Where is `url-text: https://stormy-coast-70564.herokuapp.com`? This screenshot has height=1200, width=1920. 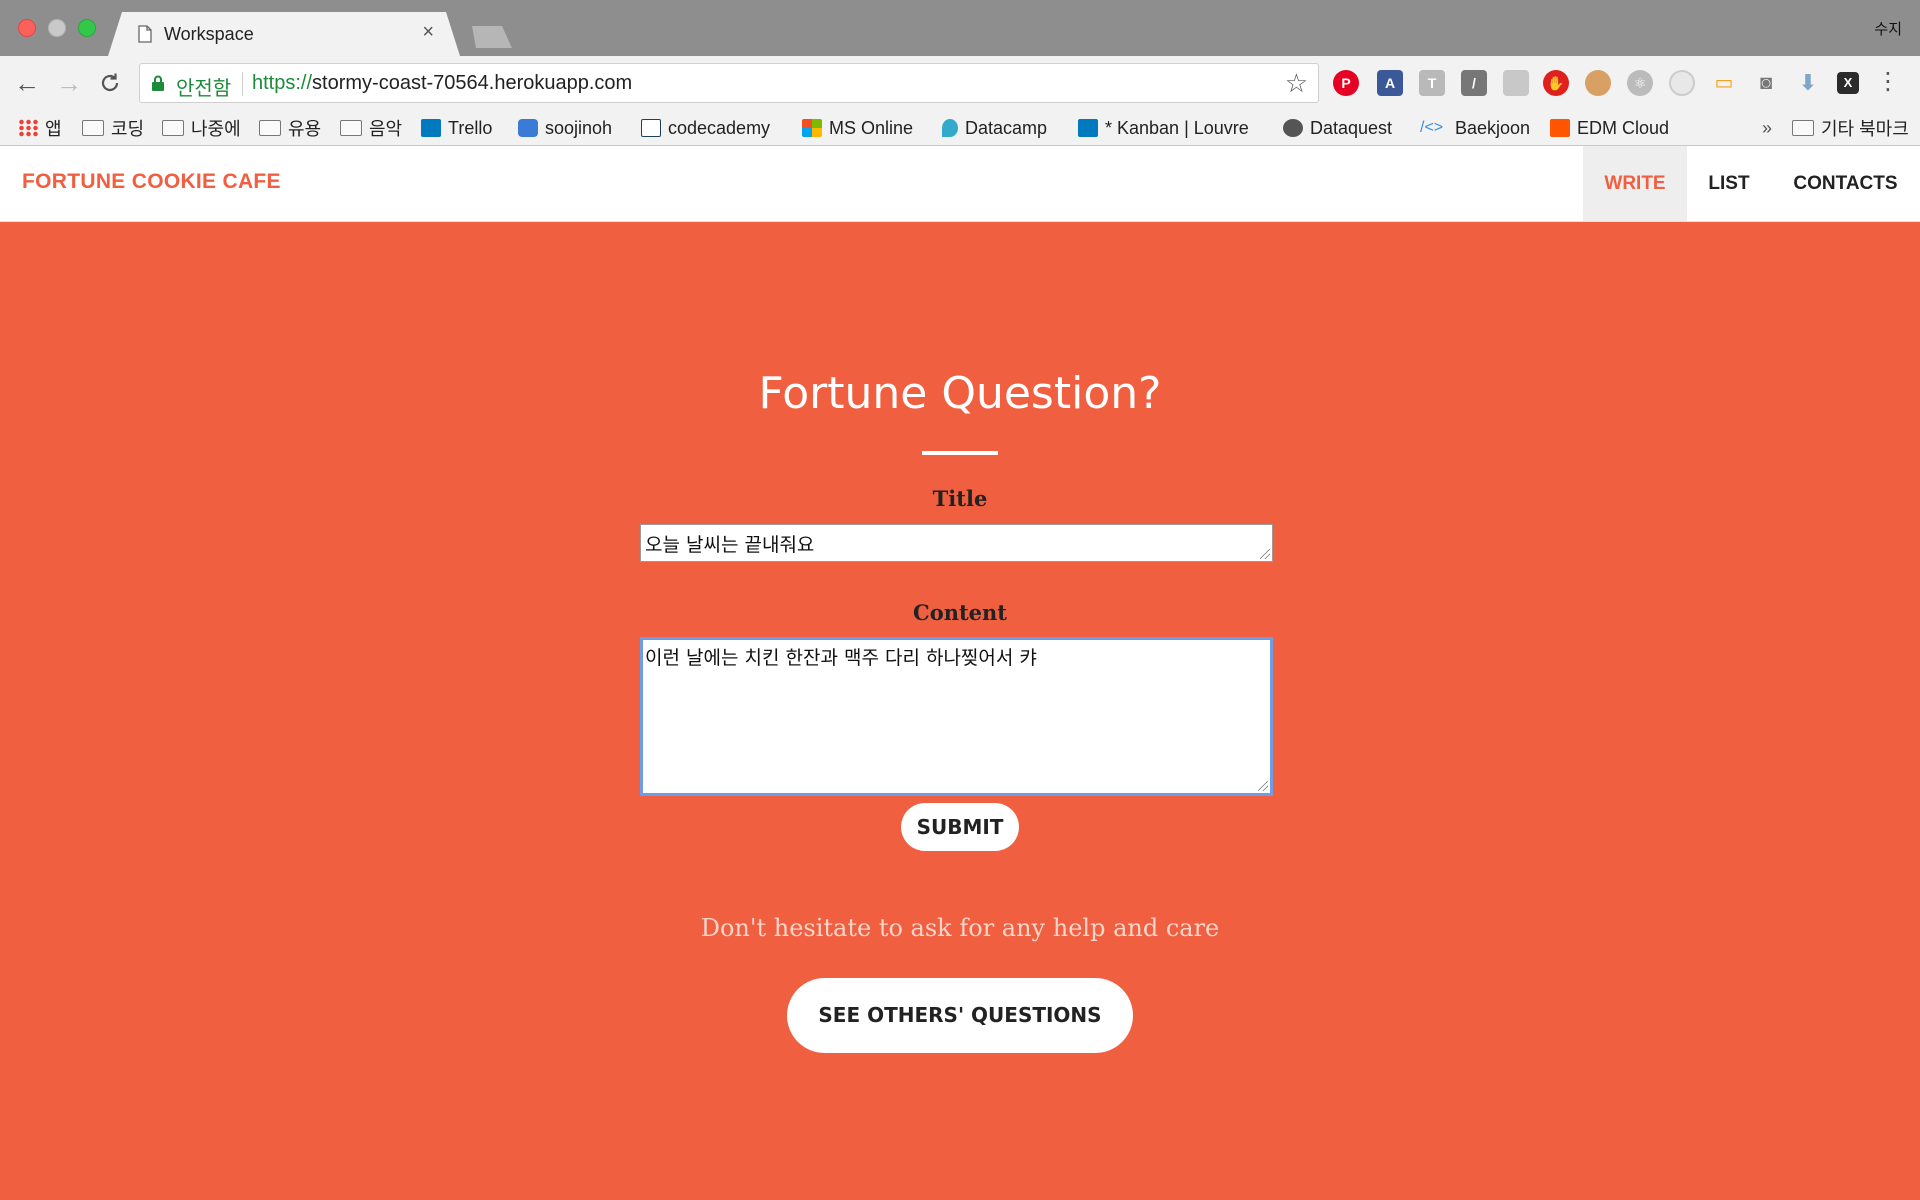 url-text: https://stormy-coast-70564.herokuapp.com is located at coordinates (442, 83).